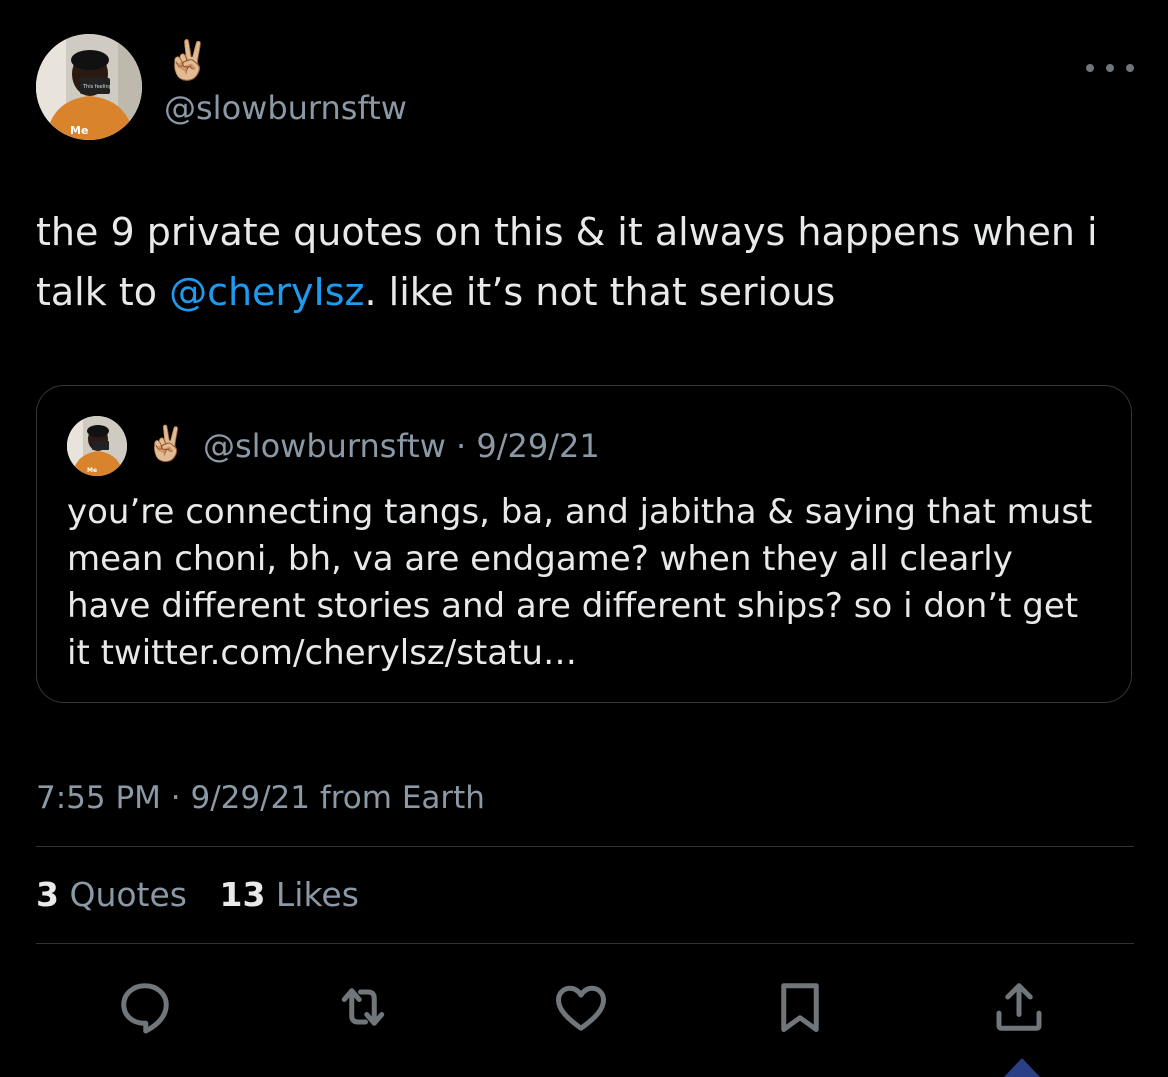  I want to click on tweet-timestamp: 7:55 PM · 9/29/21 from Earth, so click(260, 798).